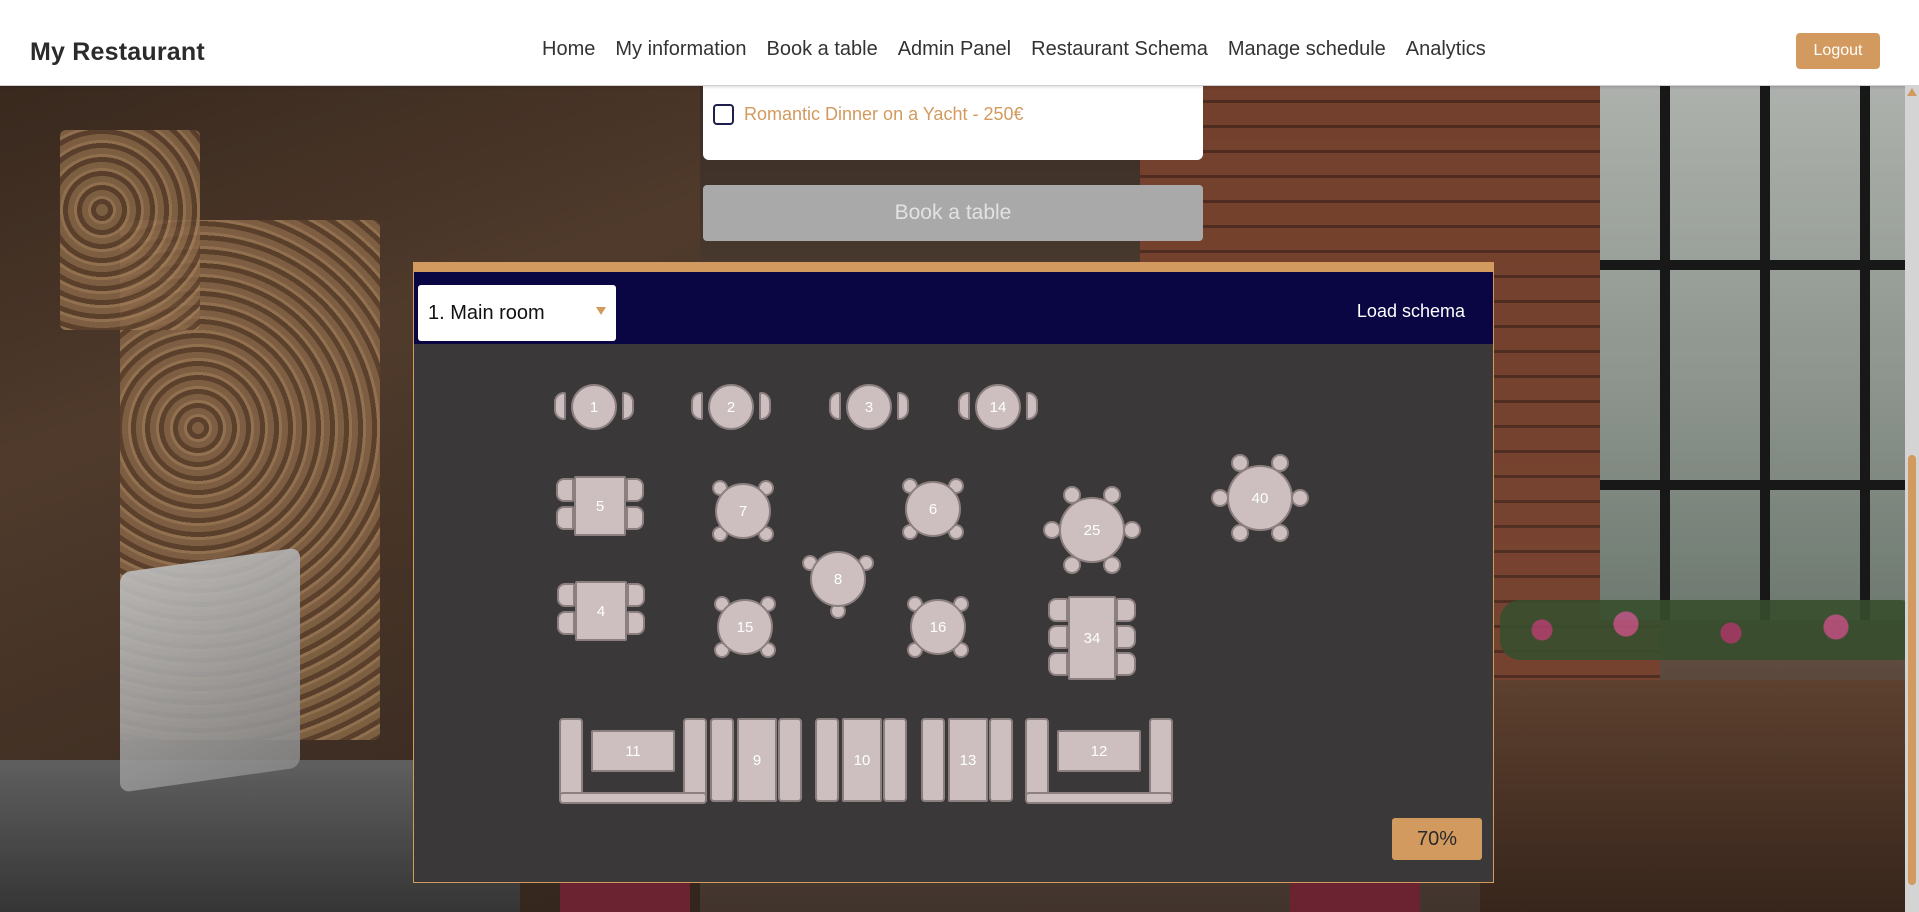 The height and width of the screenshot is (912, 1919). I want to click on table-label: 15, so click(745, 627).